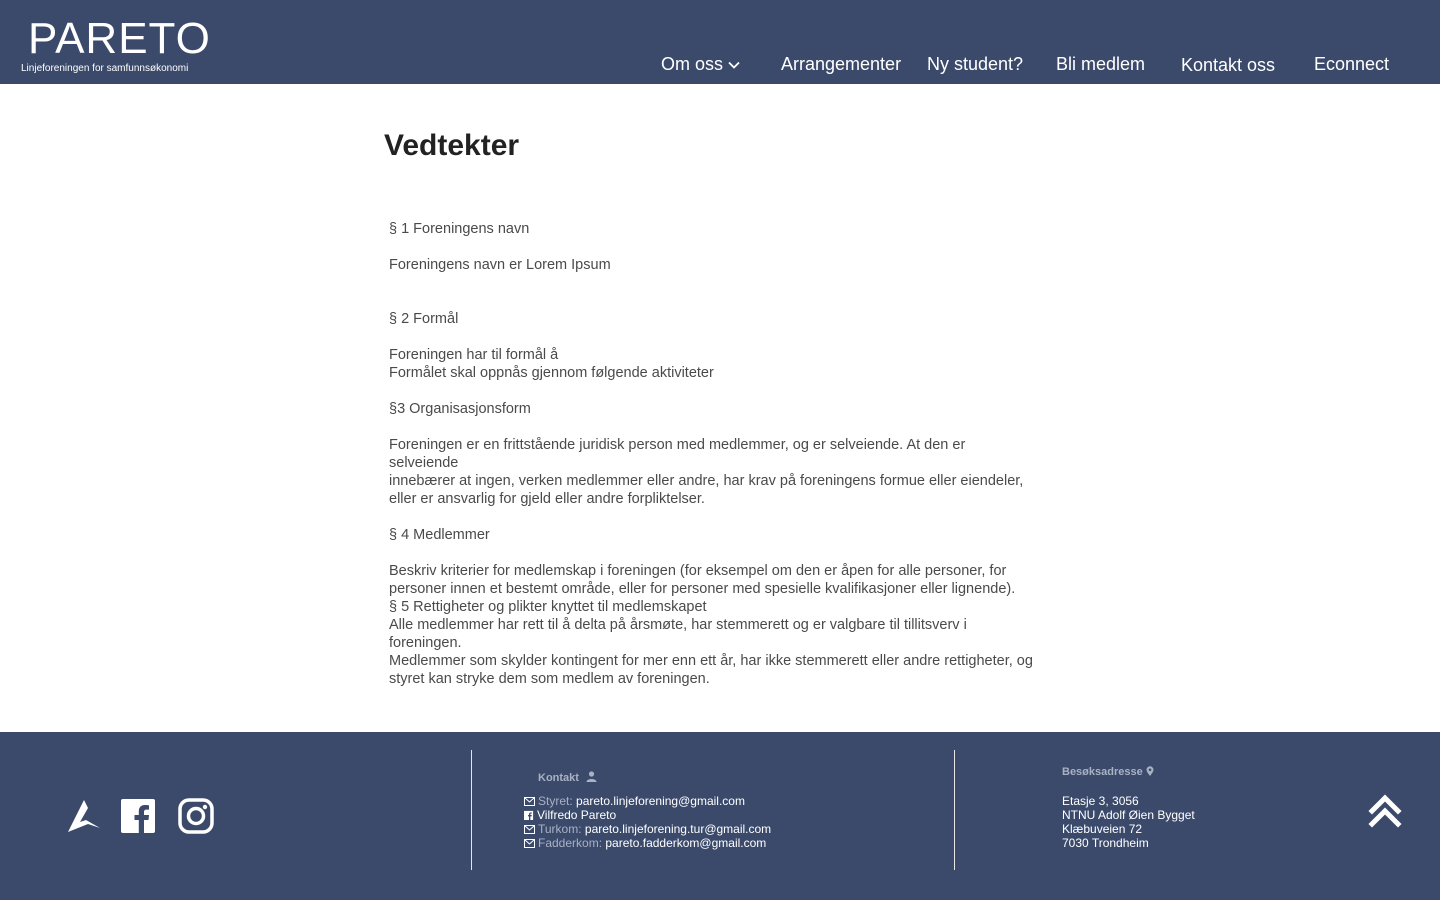 This screenshot has height=900, width=1440. I want to click on section-text: Foreningen har til formål å, so click(474, 355).